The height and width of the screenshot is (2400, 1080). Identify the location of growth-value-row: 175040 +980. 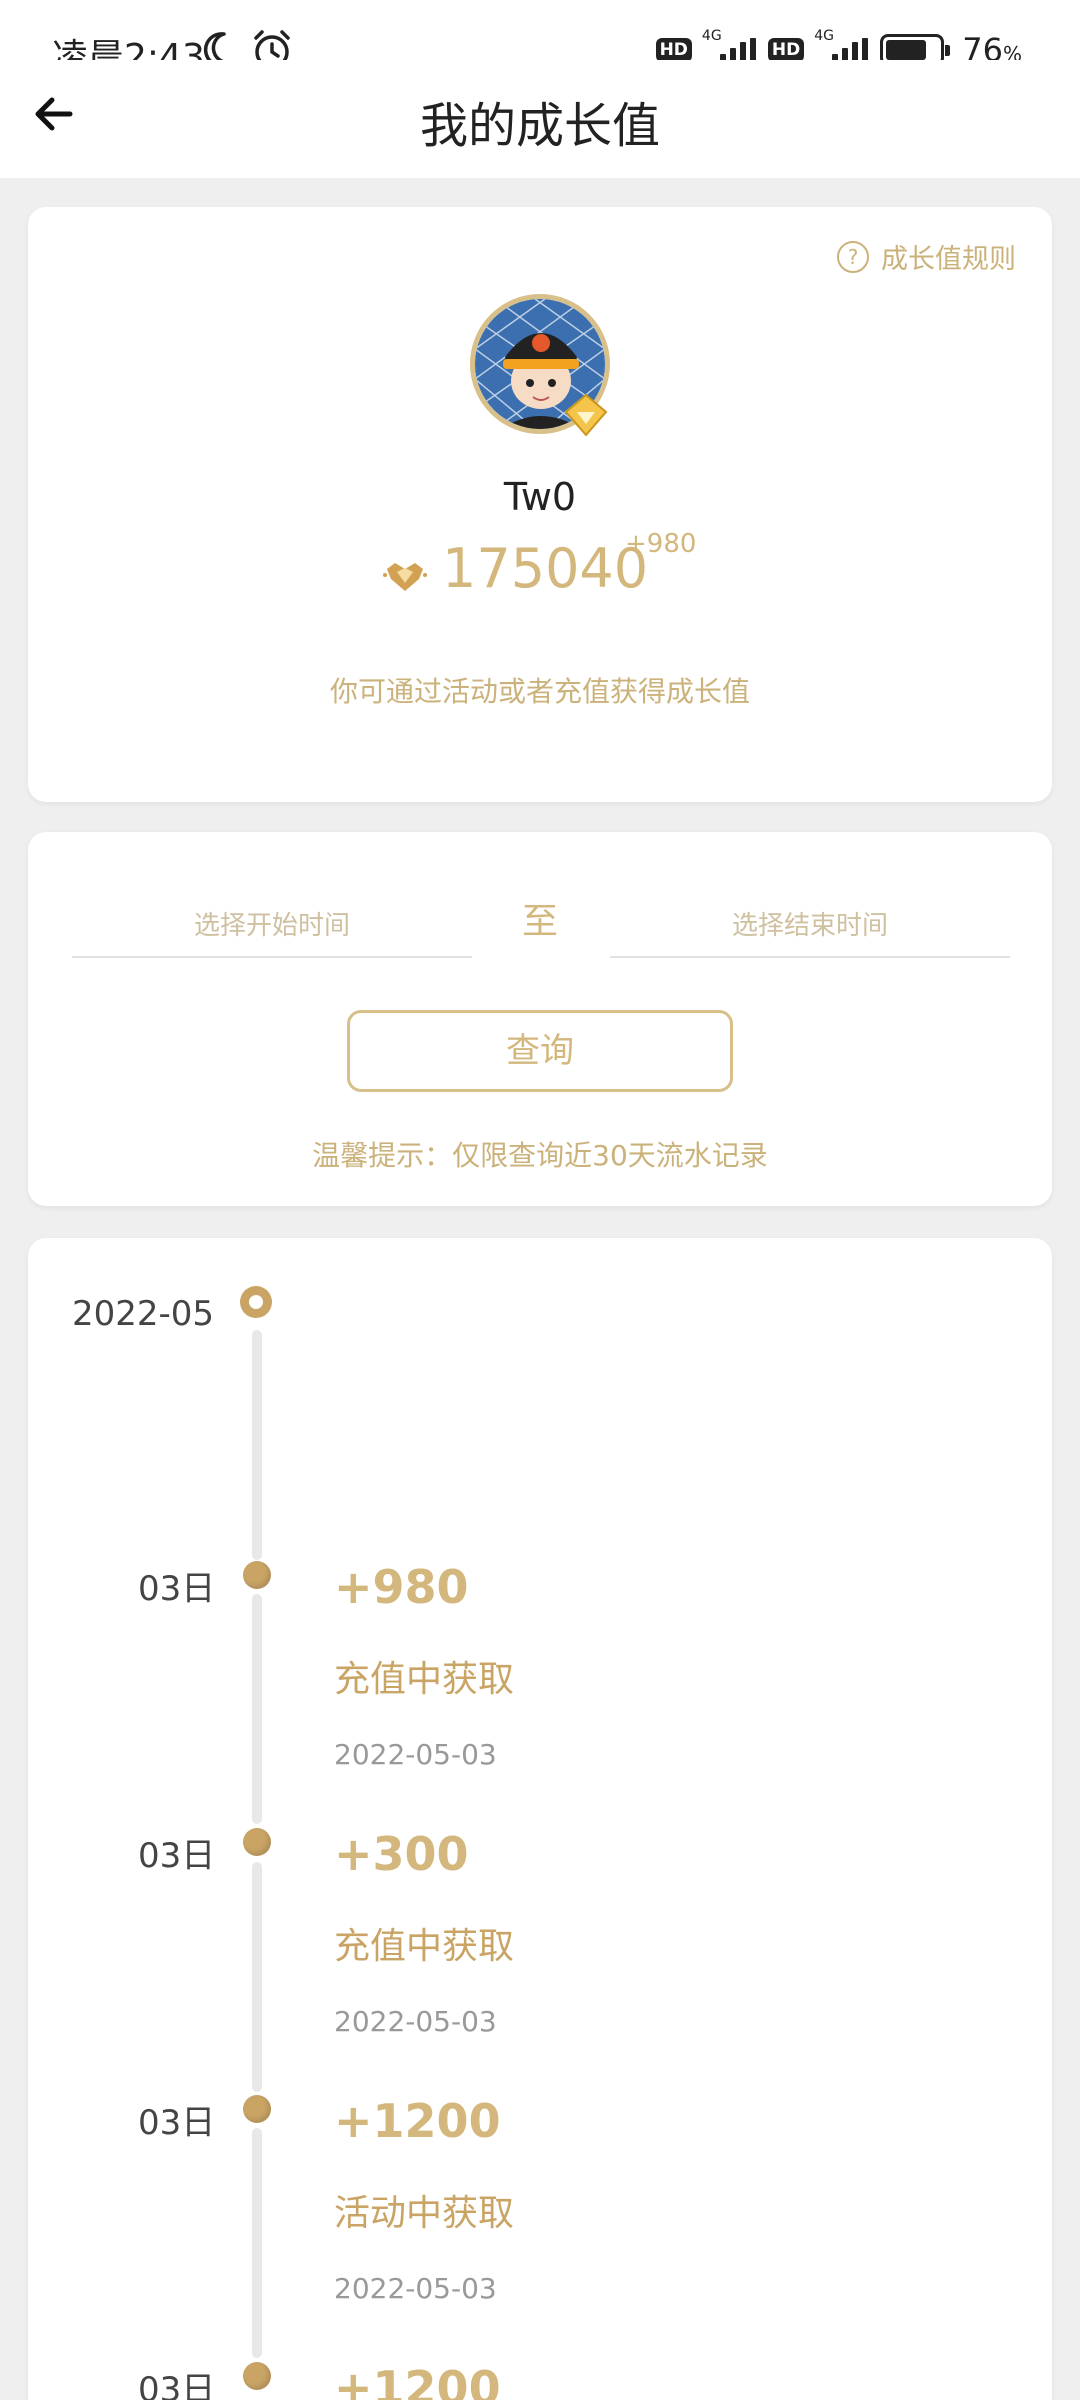
(540, 568).